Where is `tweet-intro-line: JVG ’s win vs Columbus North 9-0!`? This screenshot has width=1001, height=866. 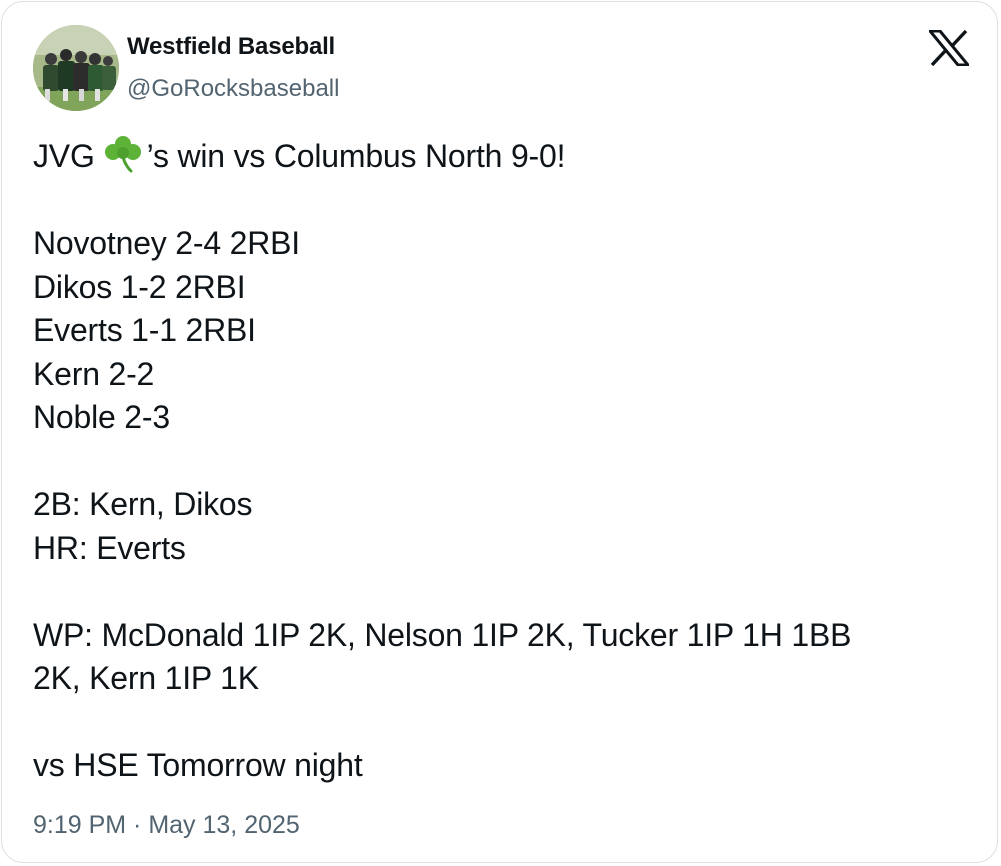 tweet-intro-line: JVG ’s win vs Columbus North 9-0! is located at coordinates (503, 157).